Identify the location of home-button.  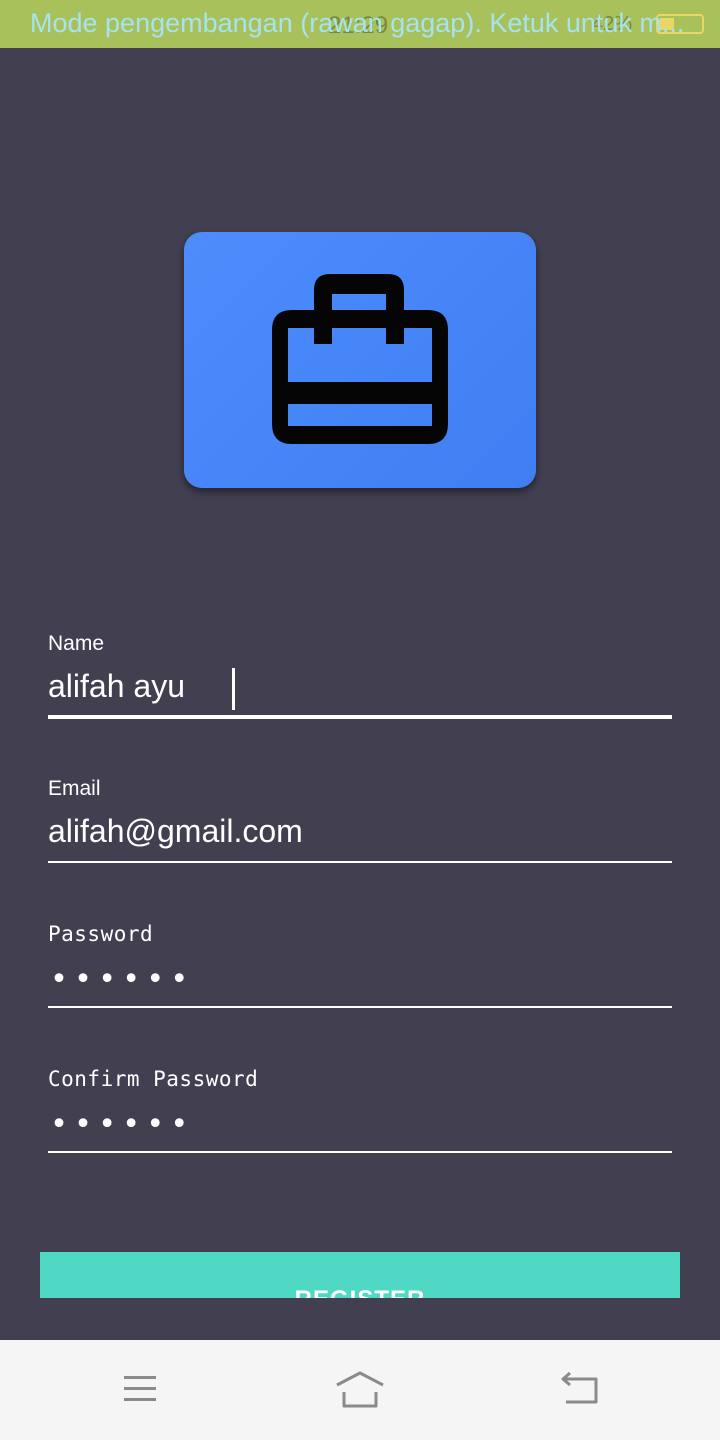
(360, 1390).